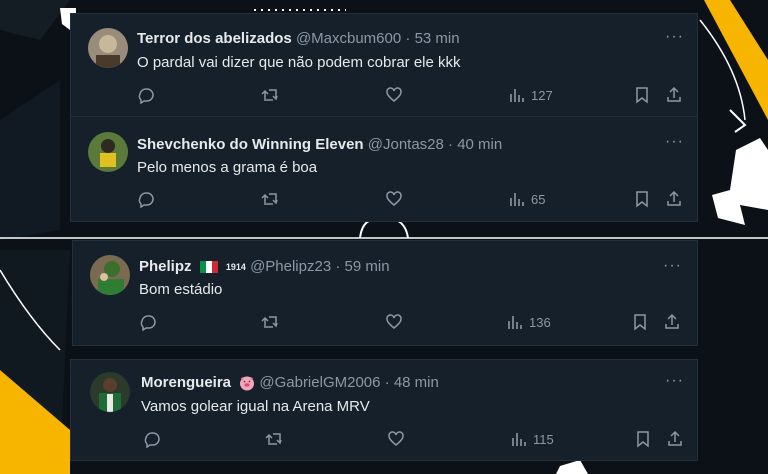  Describe the element at coordinates (235, 267) in the screenshot. I see `name-badge: 1914` at that location.